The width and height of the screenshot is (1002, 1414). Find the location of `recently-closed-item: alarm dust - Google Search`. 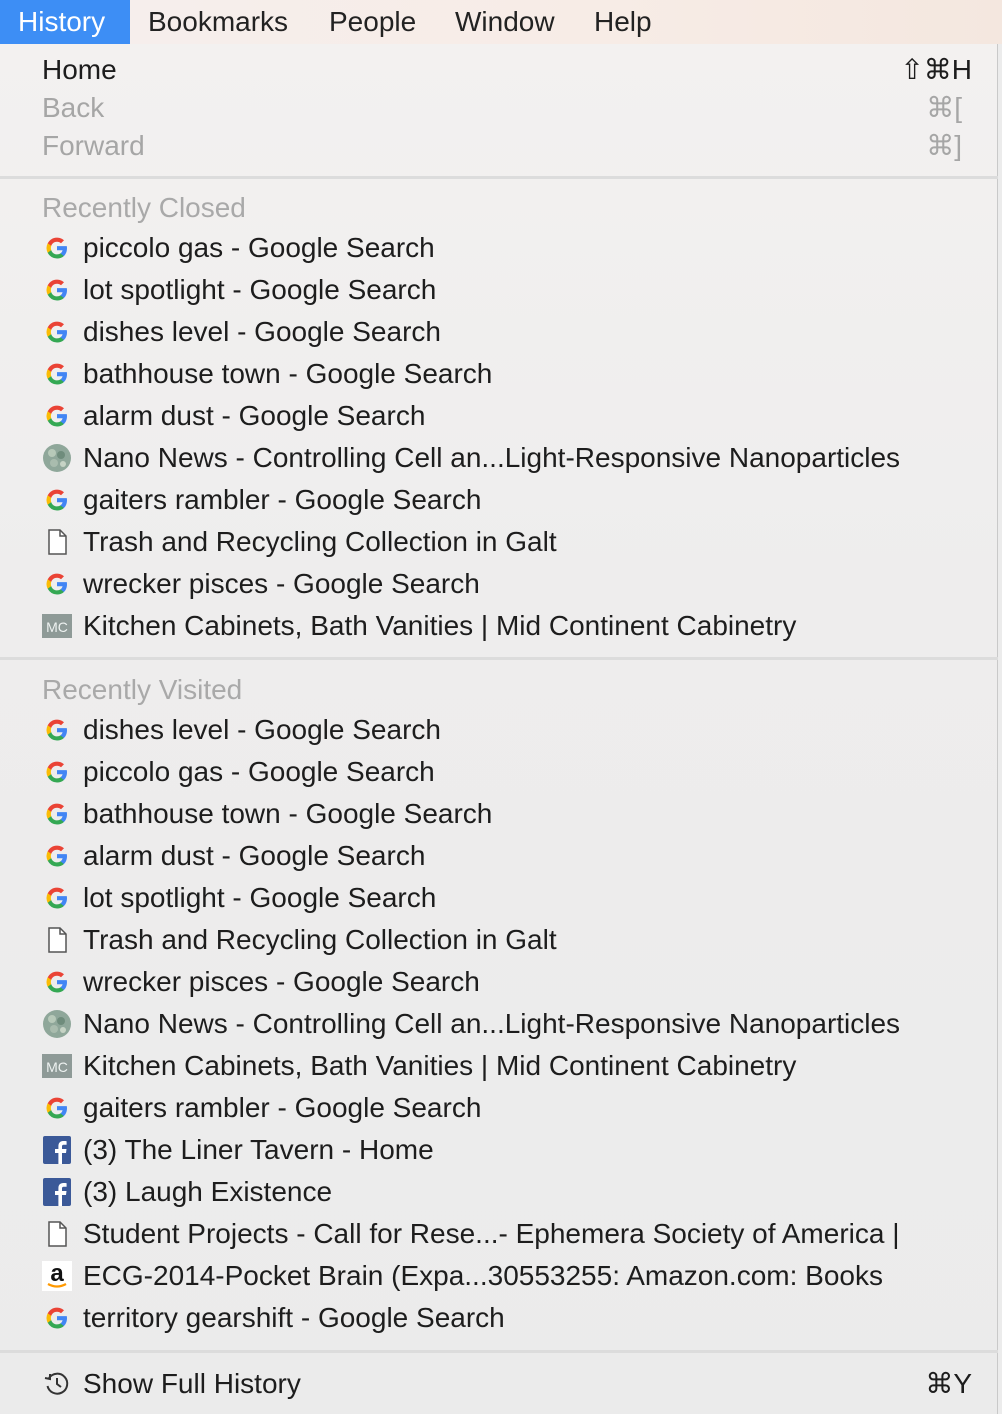

recently-closed-item: alarm dust - Google Search is located at coordinates (499, 416).